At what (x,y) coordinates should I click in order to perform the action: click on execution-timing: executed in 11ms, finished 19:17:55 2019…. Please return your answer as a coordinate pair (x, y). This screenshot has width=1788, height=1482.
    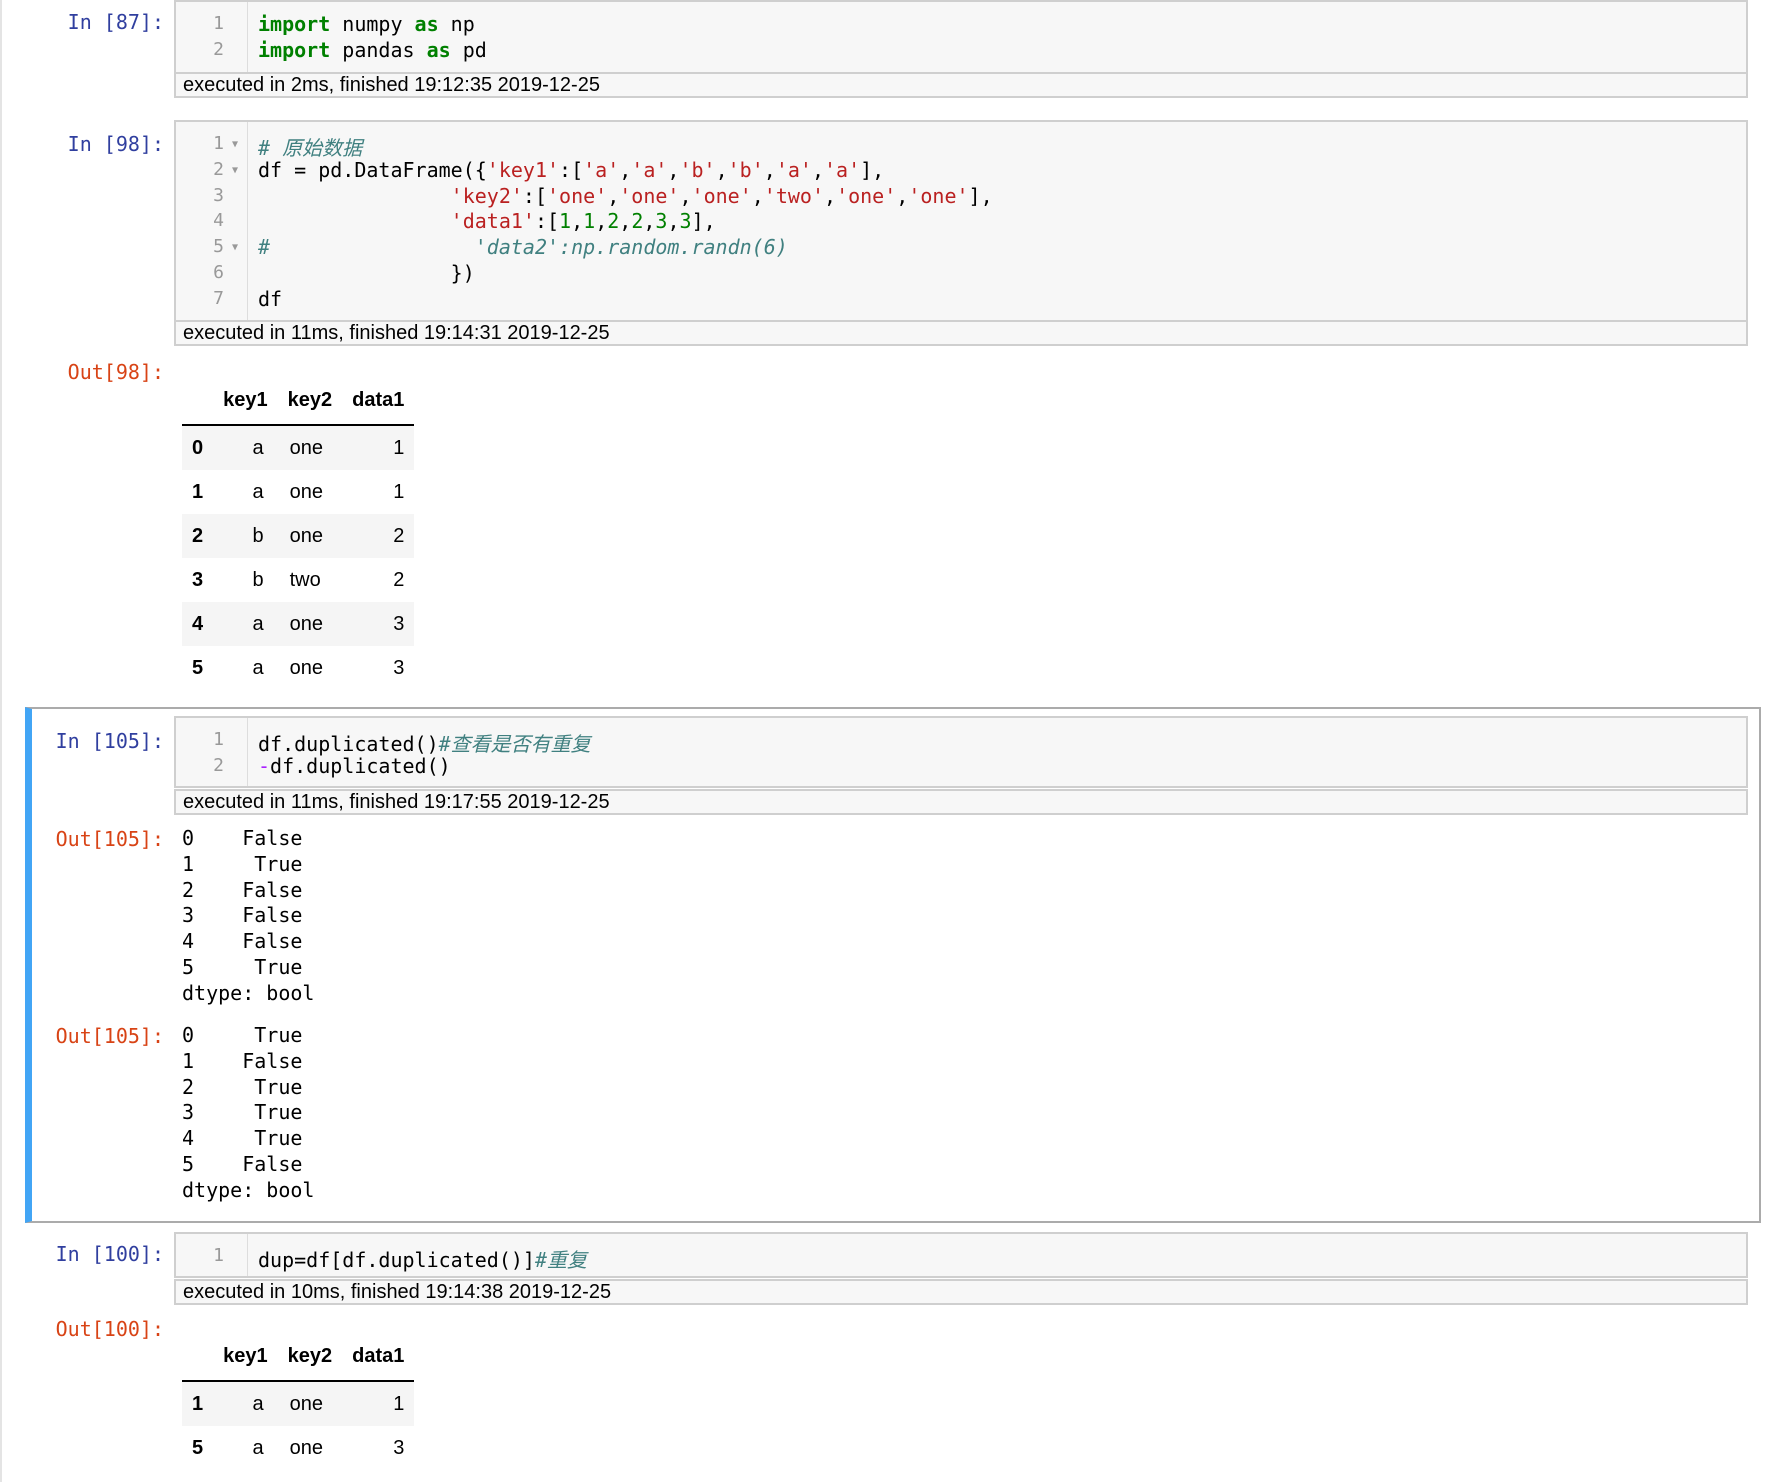
    Looking at the image, I should click on (961, 802).